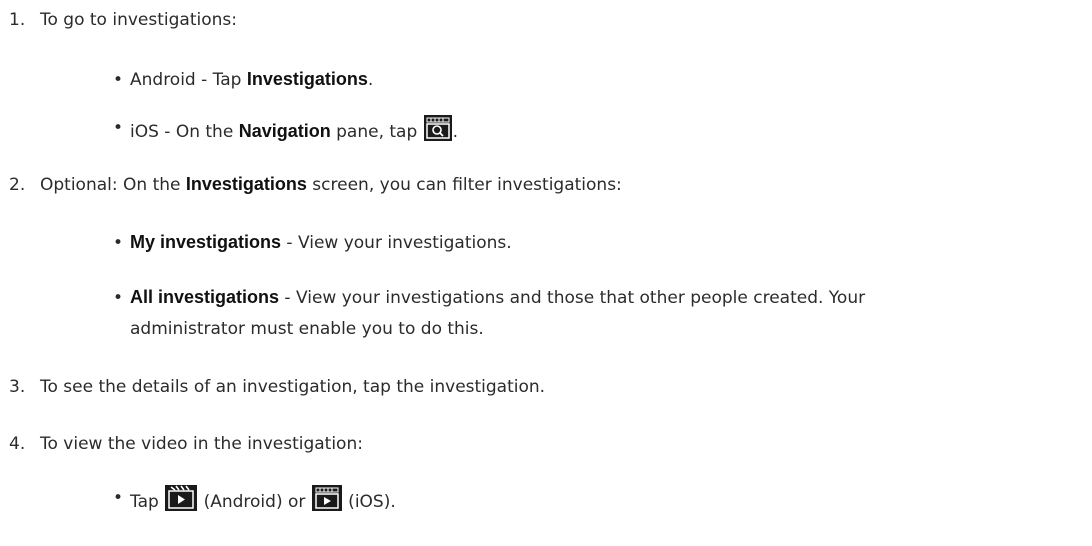  Describe the element at coordinates (181, 498) in the screenshot. I see `video-play-icon-android` at that location.